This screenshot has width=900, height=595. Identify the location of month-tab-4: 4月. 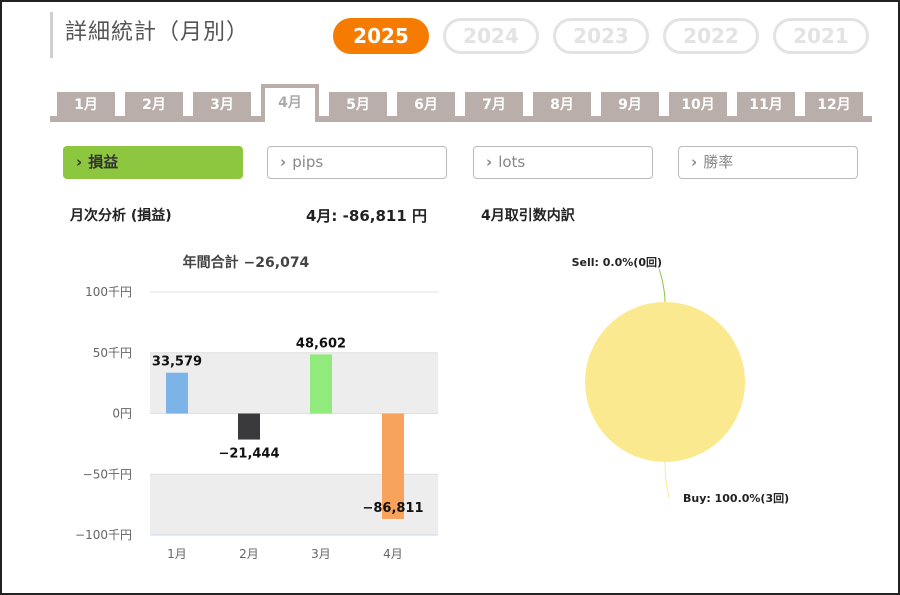
(290, 103).